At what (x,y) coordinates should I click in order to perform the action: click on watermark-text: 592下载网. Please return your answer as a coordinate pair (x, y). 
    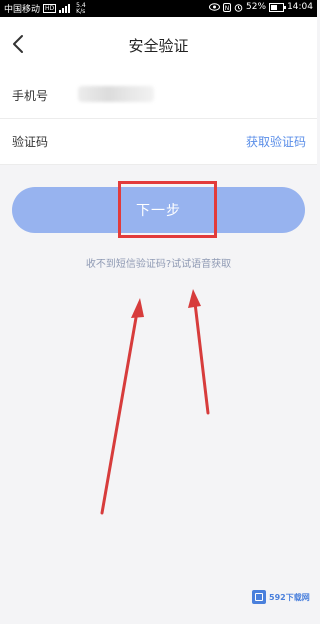
    Looking at the image, I should click on (289, 597).